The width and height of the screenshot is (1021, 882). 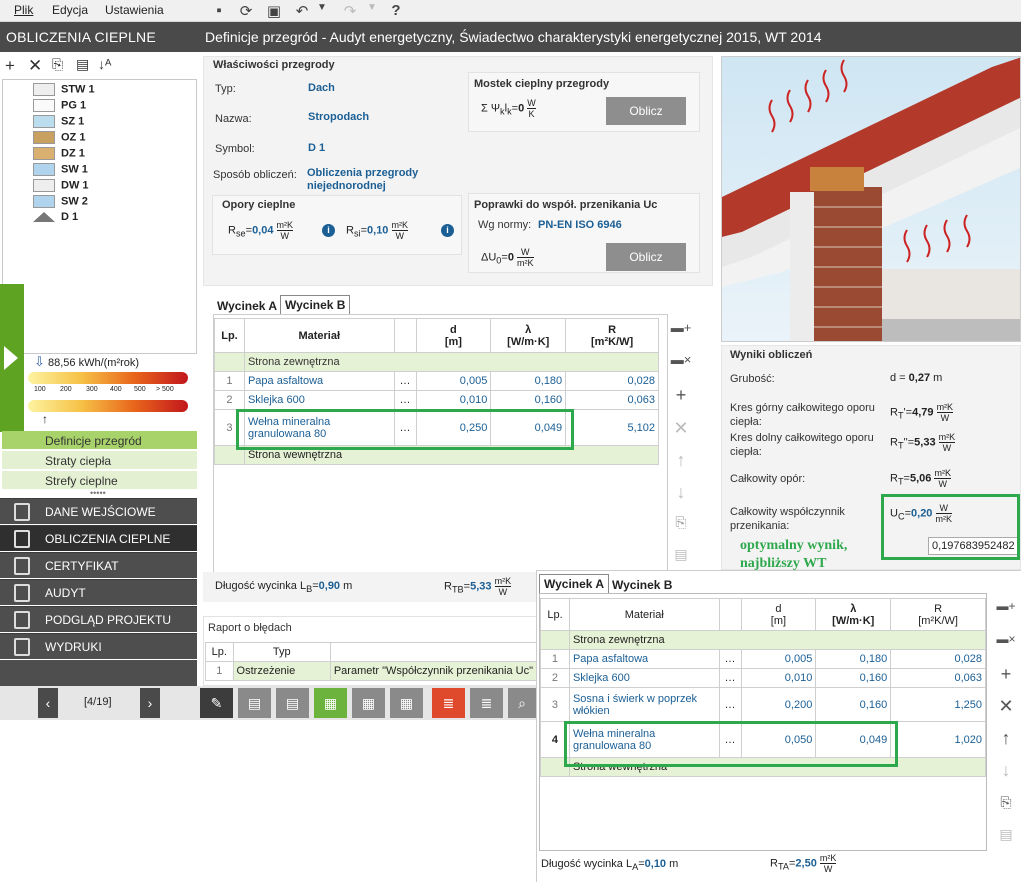 I want to click on nazwa-value: Stropodach, so click(x=338, y=117).